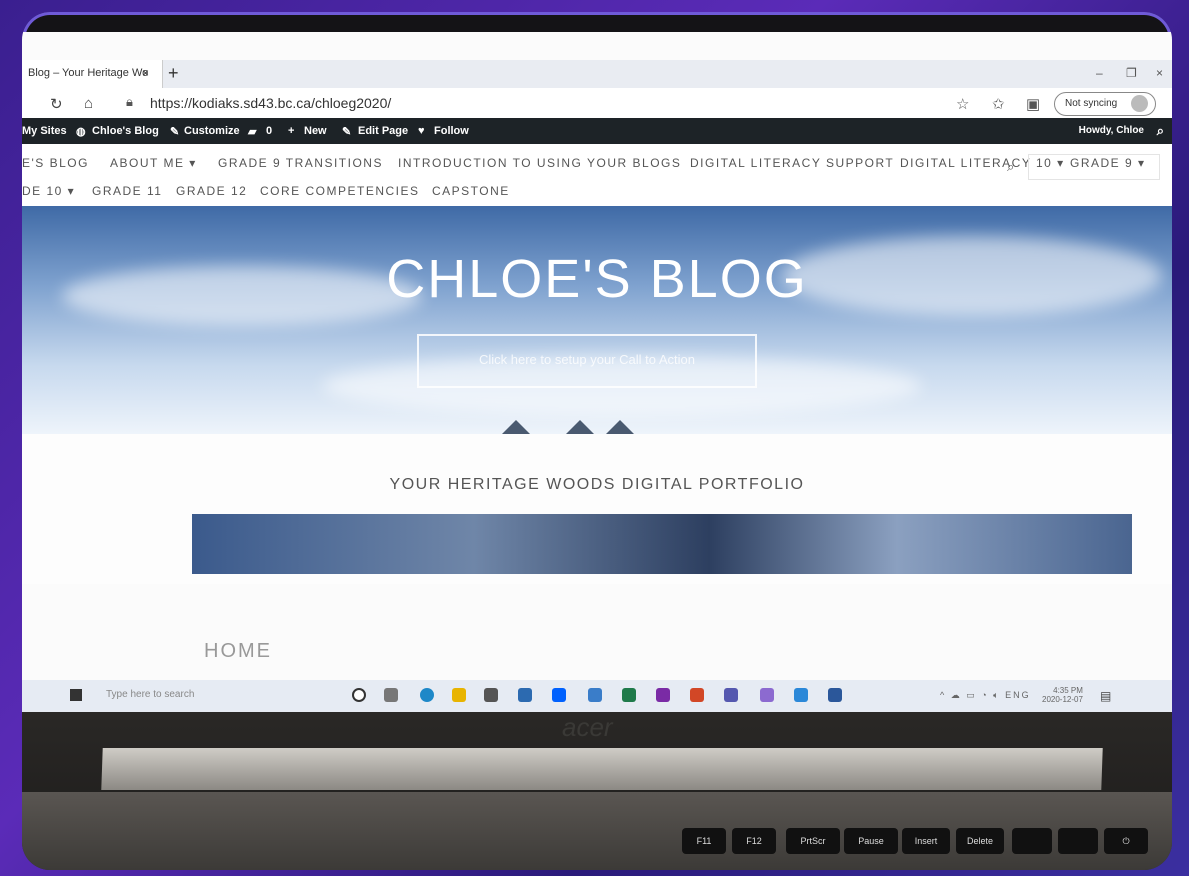 Image resolution: width=1189 pixels, height=876 pixels. What do you see at coordinates (754, 841) in the screenshot?
I see `keyboard-key: F12` at bounding box center [754, 841].